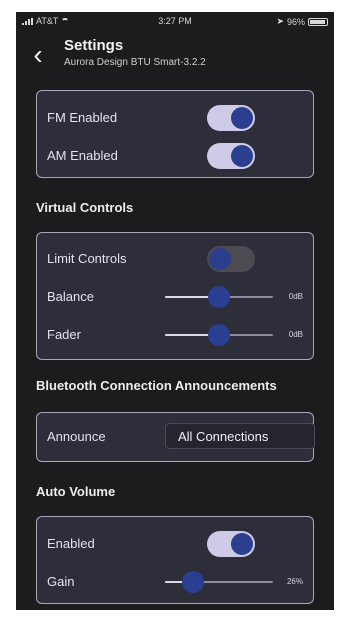  I want to click on announce-value: All Connections, so click(223, 436).